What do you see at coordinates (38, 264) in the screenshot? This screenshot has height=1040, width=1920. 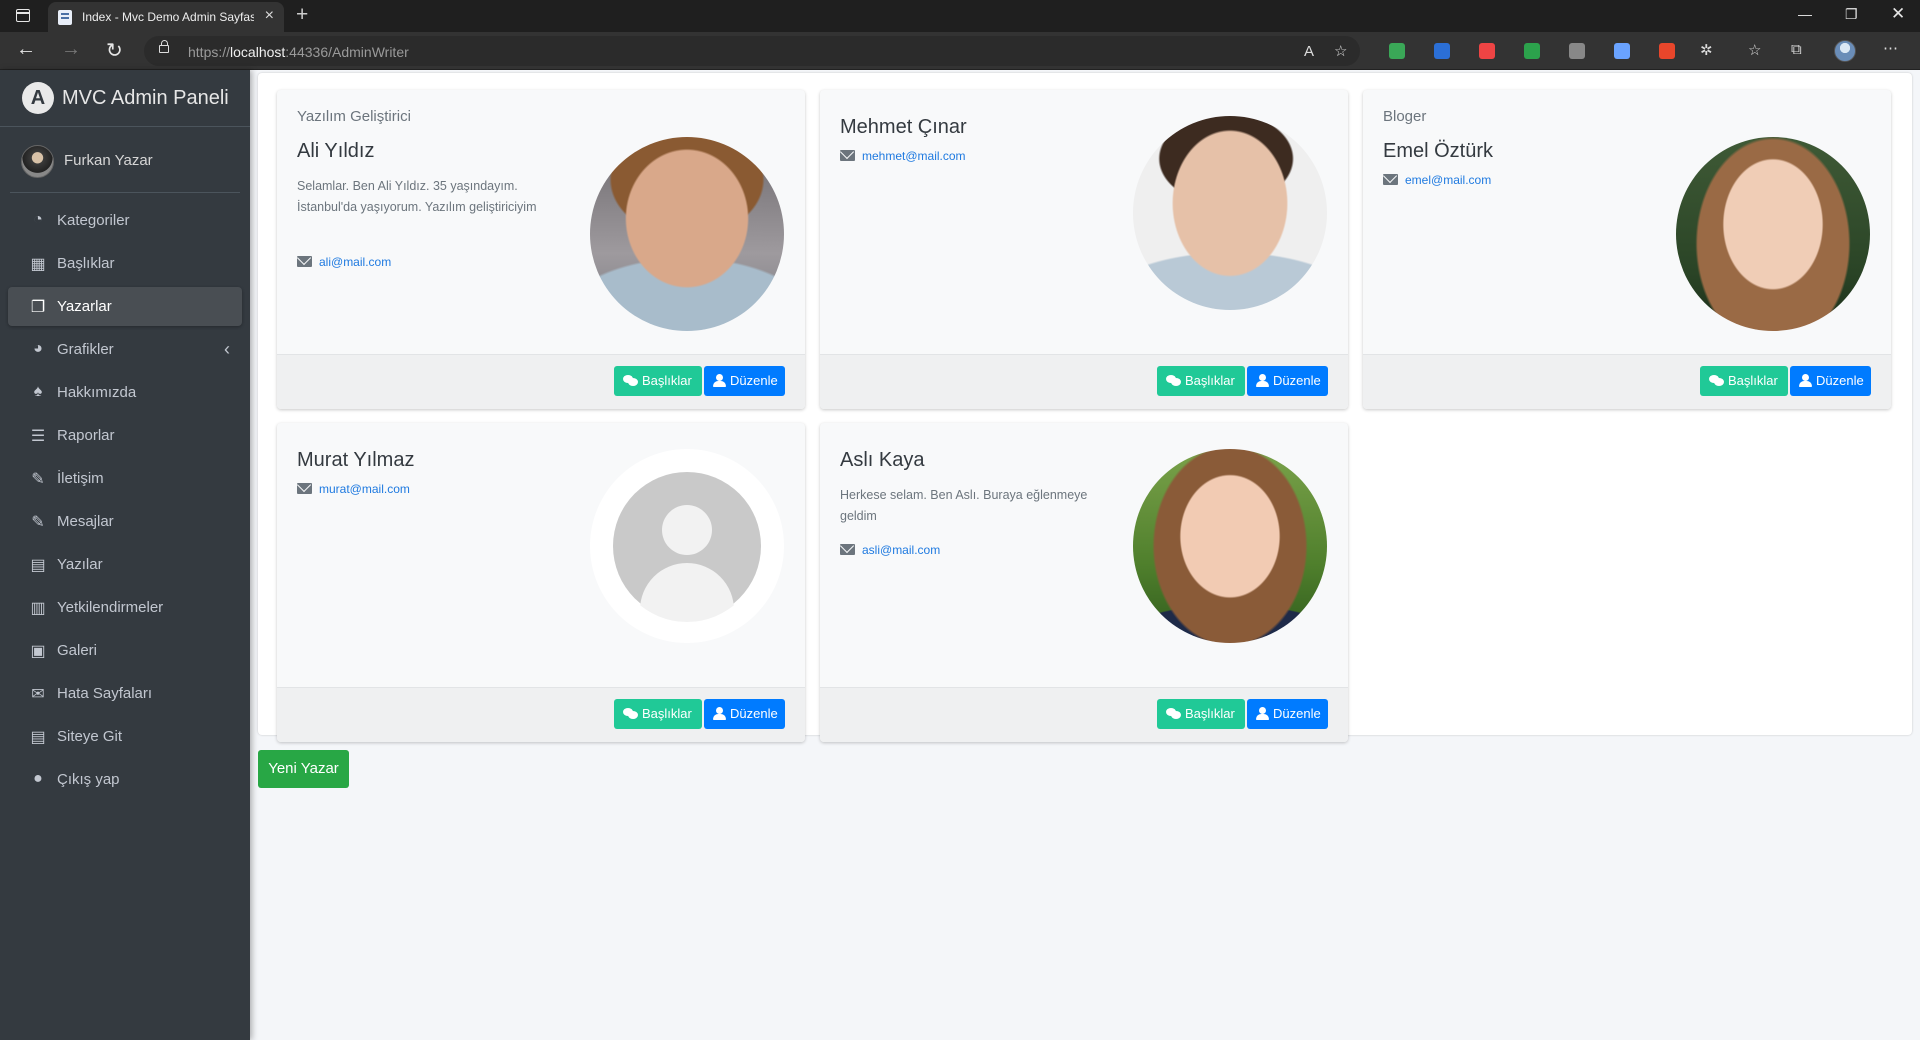 I see `grid-icon: ▦` at bounding box center [38, 264].